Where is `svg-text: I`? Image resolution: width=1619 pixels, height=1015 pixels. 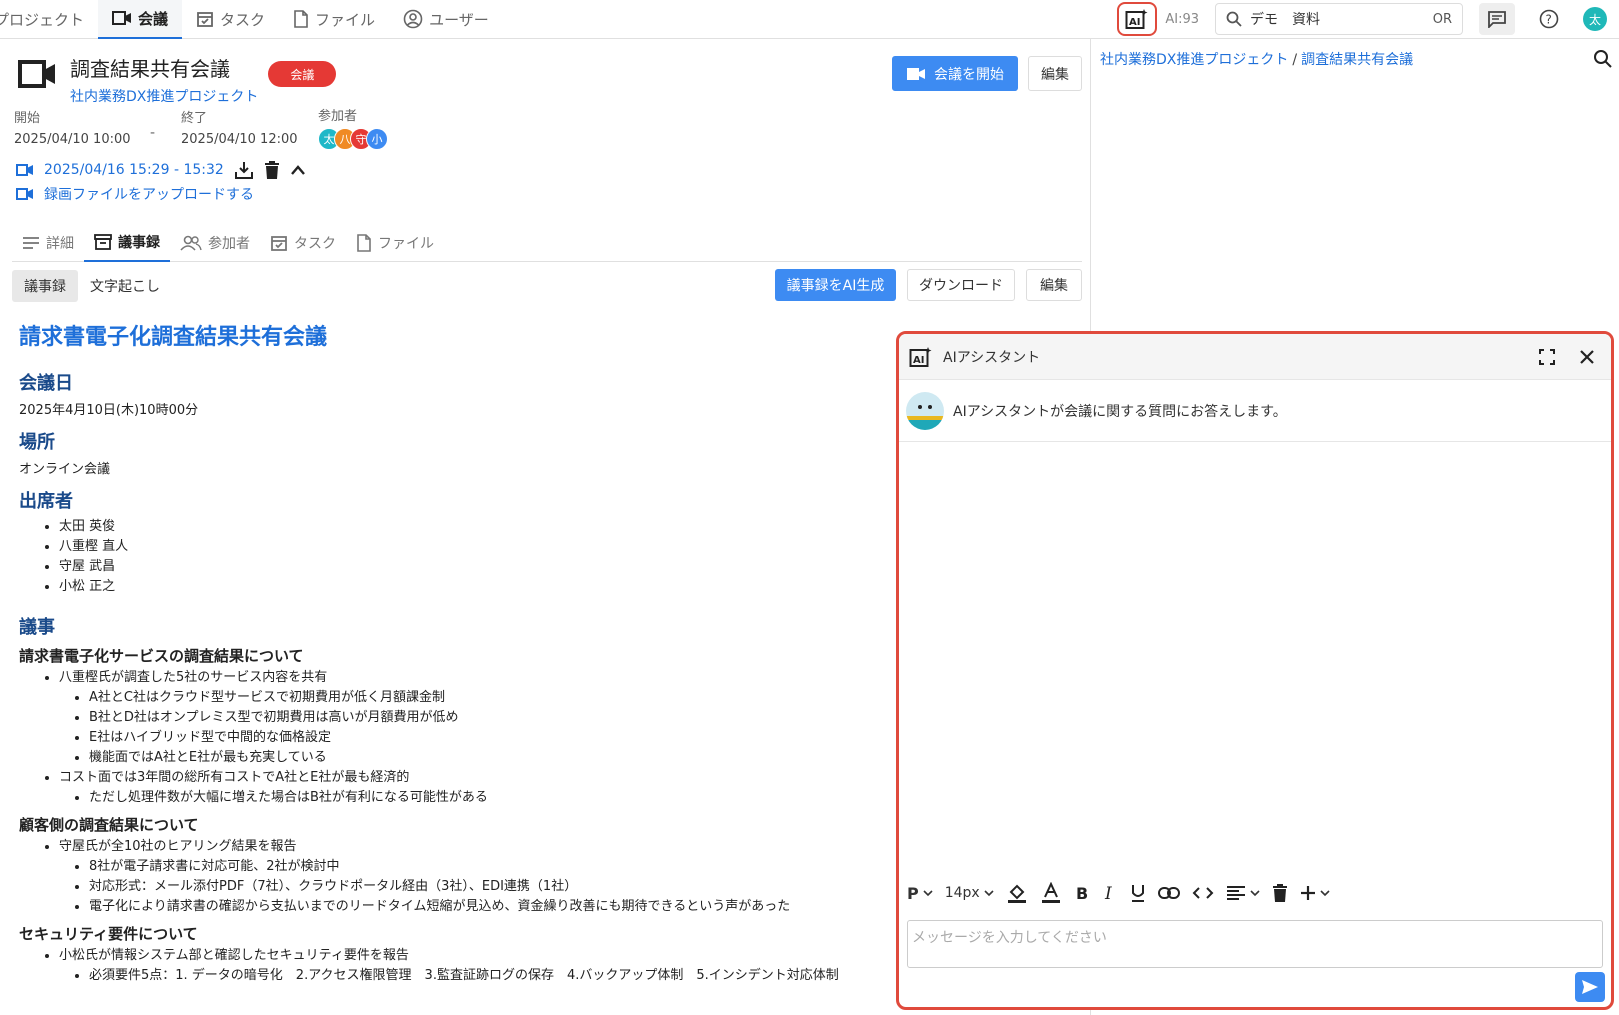 svg-text: I is located at coordinates (1108, 893).